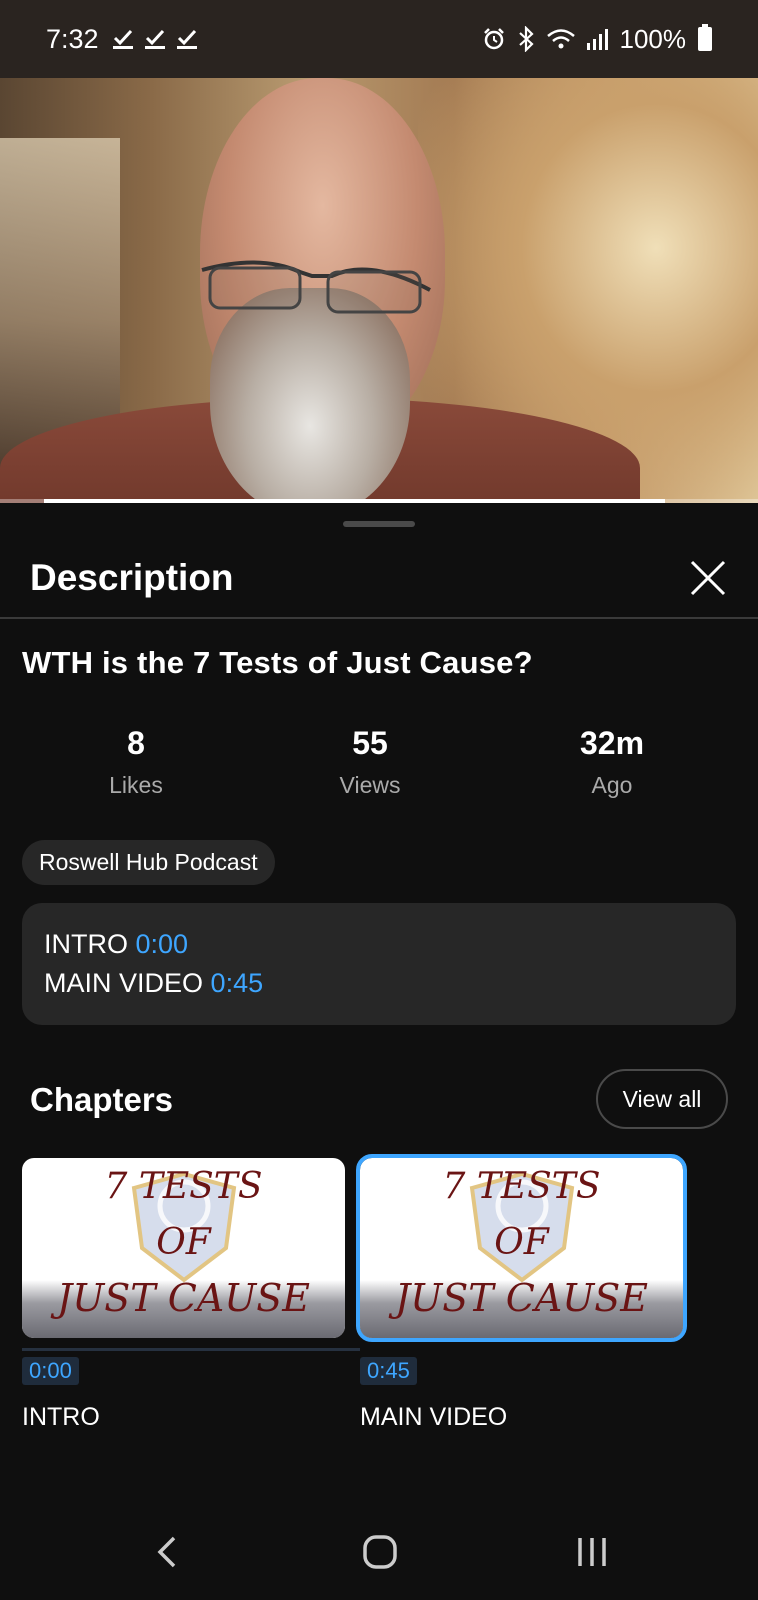 This screenshot has width=758, height=1600. I want to click on age-value: 32m, so click(612, 743).